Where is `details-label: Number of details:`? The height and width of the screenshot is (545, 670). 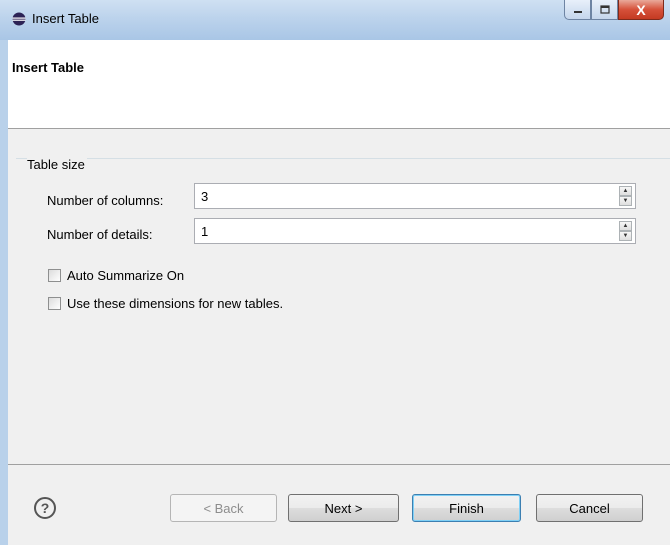
details-label: Number of details: is located at coordinates (100, 234).